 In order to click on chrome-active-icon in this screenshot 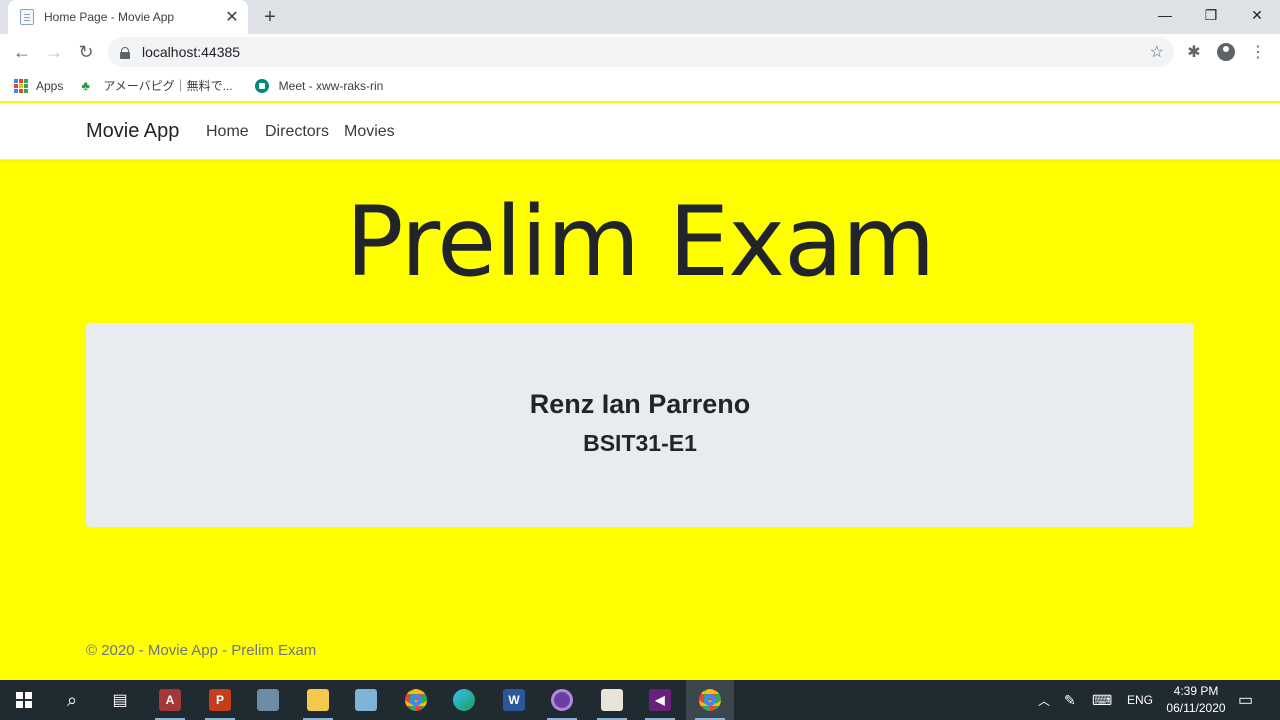, I will do `click(710, 700)`.